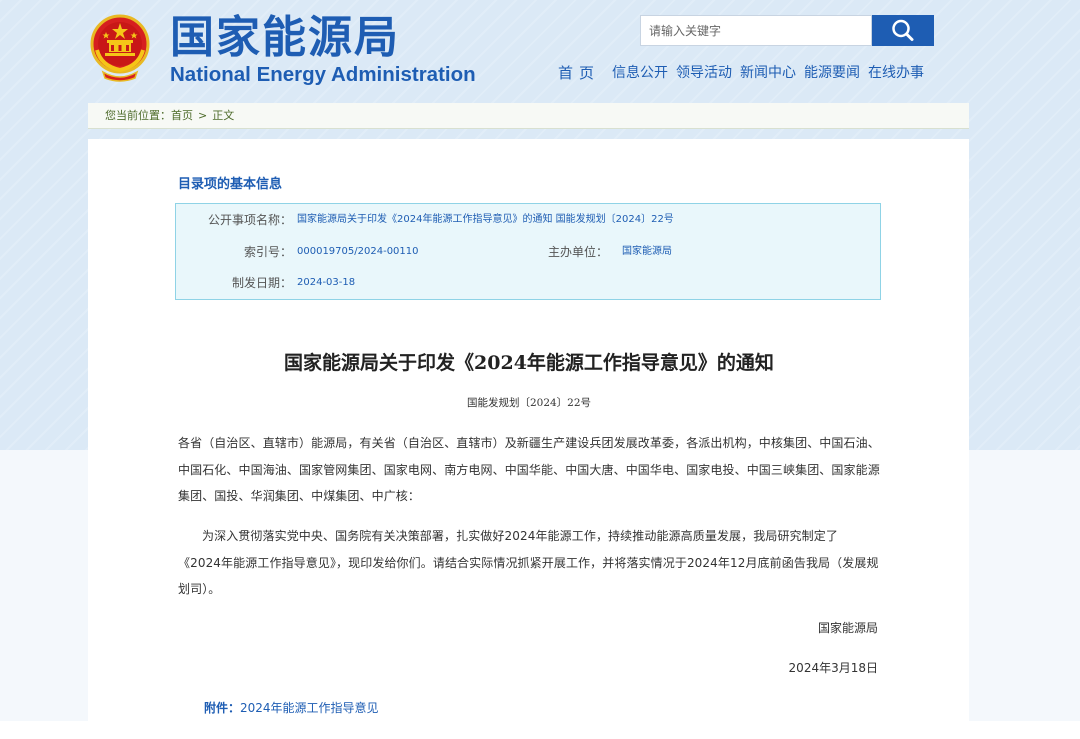 The width and height of the screenshot is (1080, 739). I want to click on attachment-label: 附件：, so click(222, 708).